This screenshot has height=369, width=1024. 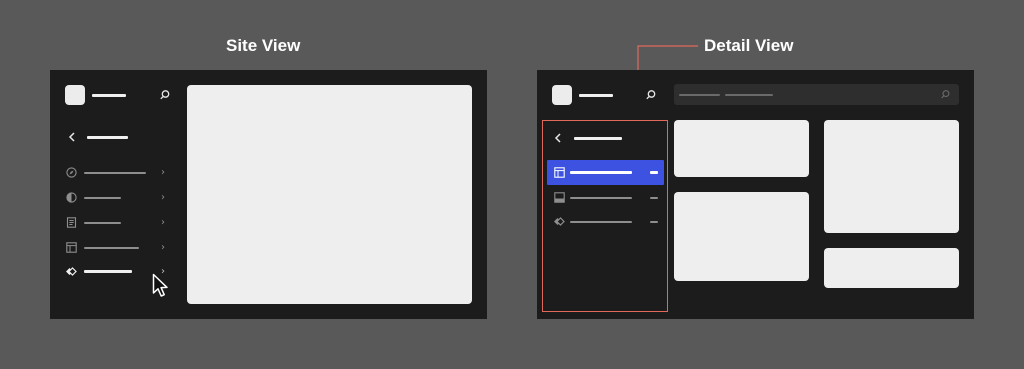 I want to click on compass-icon, so click(x=71, y=172).